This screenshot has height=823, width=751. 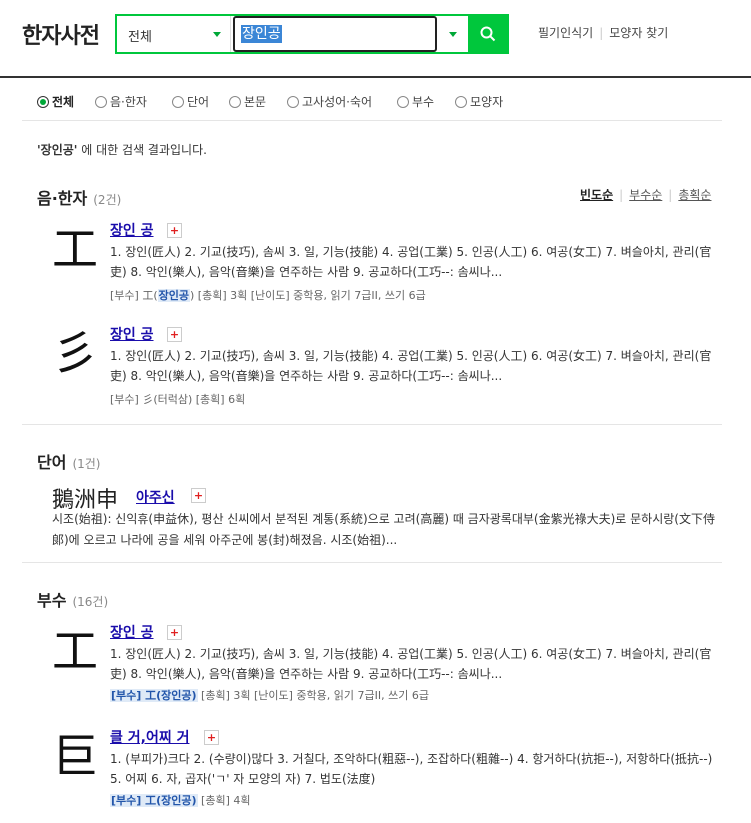 What do you see at coordinates (86, 464) in the screenshot?
I see `section-count: (1건)` at bounding box center [86, 464].